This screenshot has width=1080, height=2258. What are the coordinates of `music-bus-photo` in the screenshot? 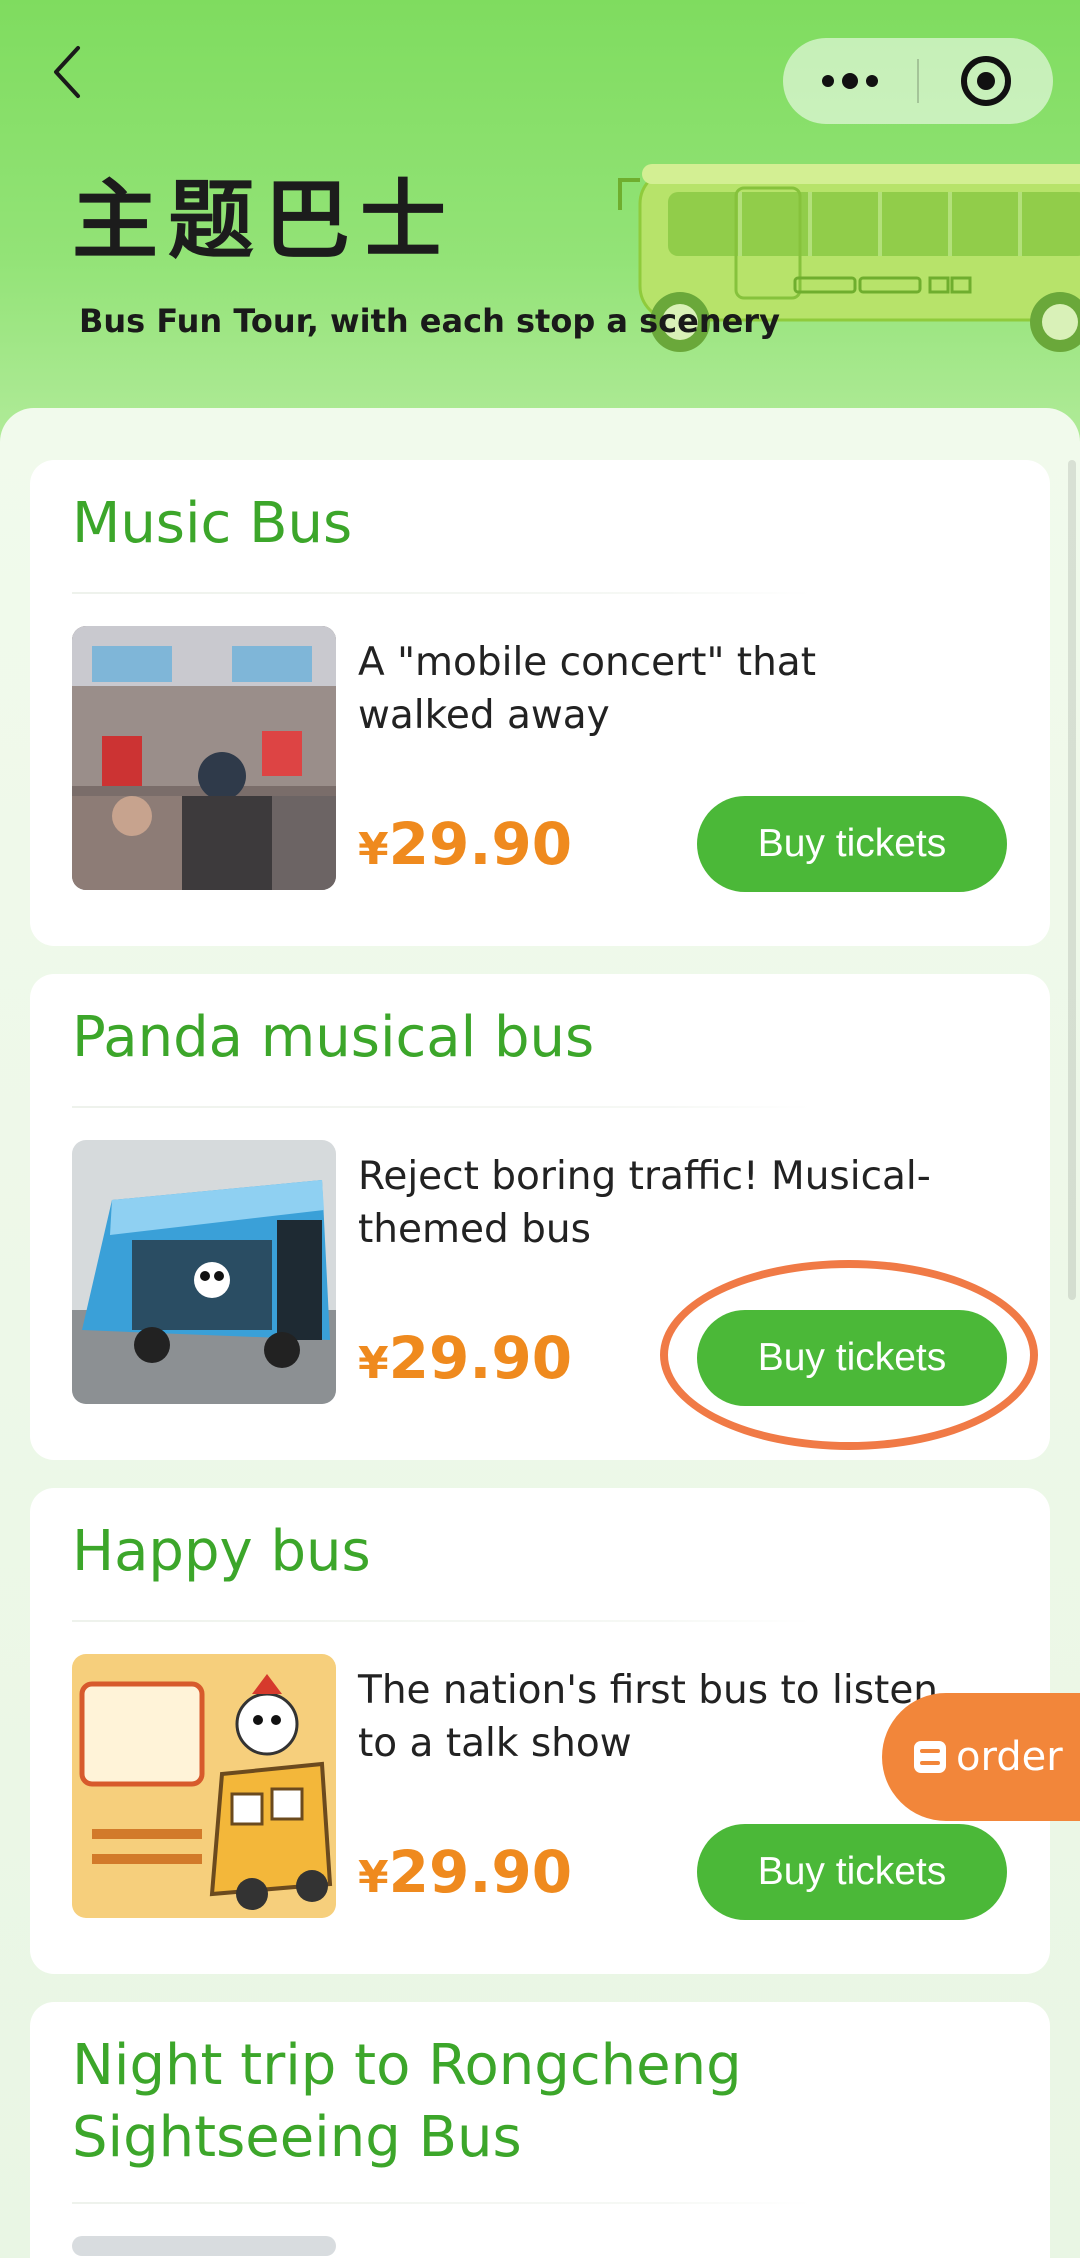 It's located at (204, 758).